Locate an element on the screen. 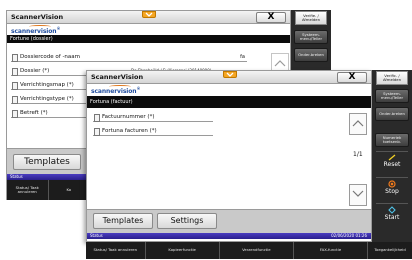  field-value: fa is located at coordinates (242, 57).